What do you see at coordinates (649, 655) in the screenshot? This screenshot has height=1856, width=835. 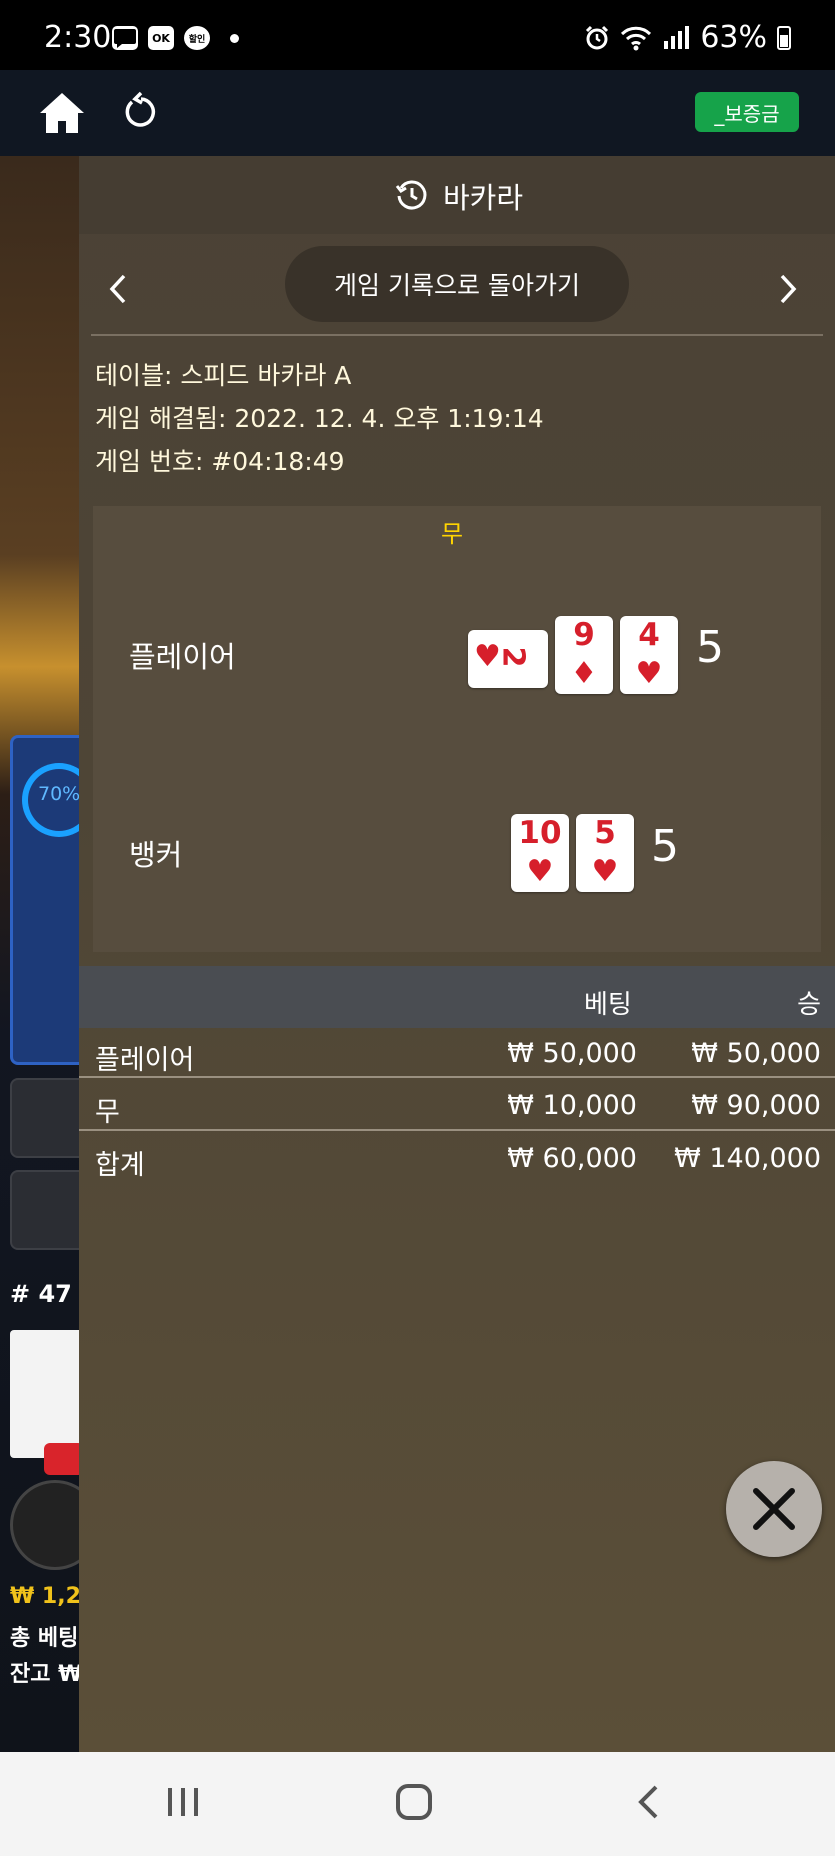 I see `playing-card: 4 ♥` at bounding box center [649, 655].